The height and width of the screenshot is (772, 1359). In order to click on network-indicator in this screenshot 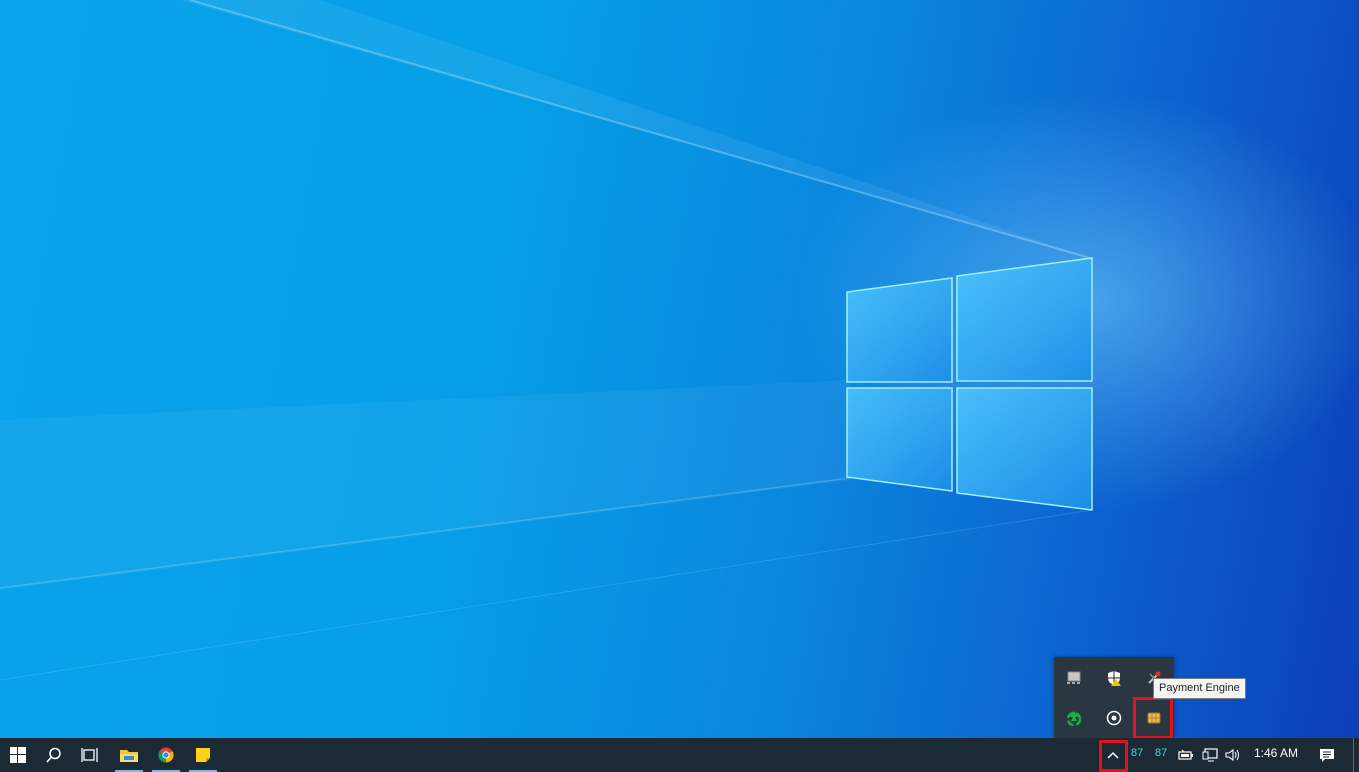, I will do `click(1210, 755)`.